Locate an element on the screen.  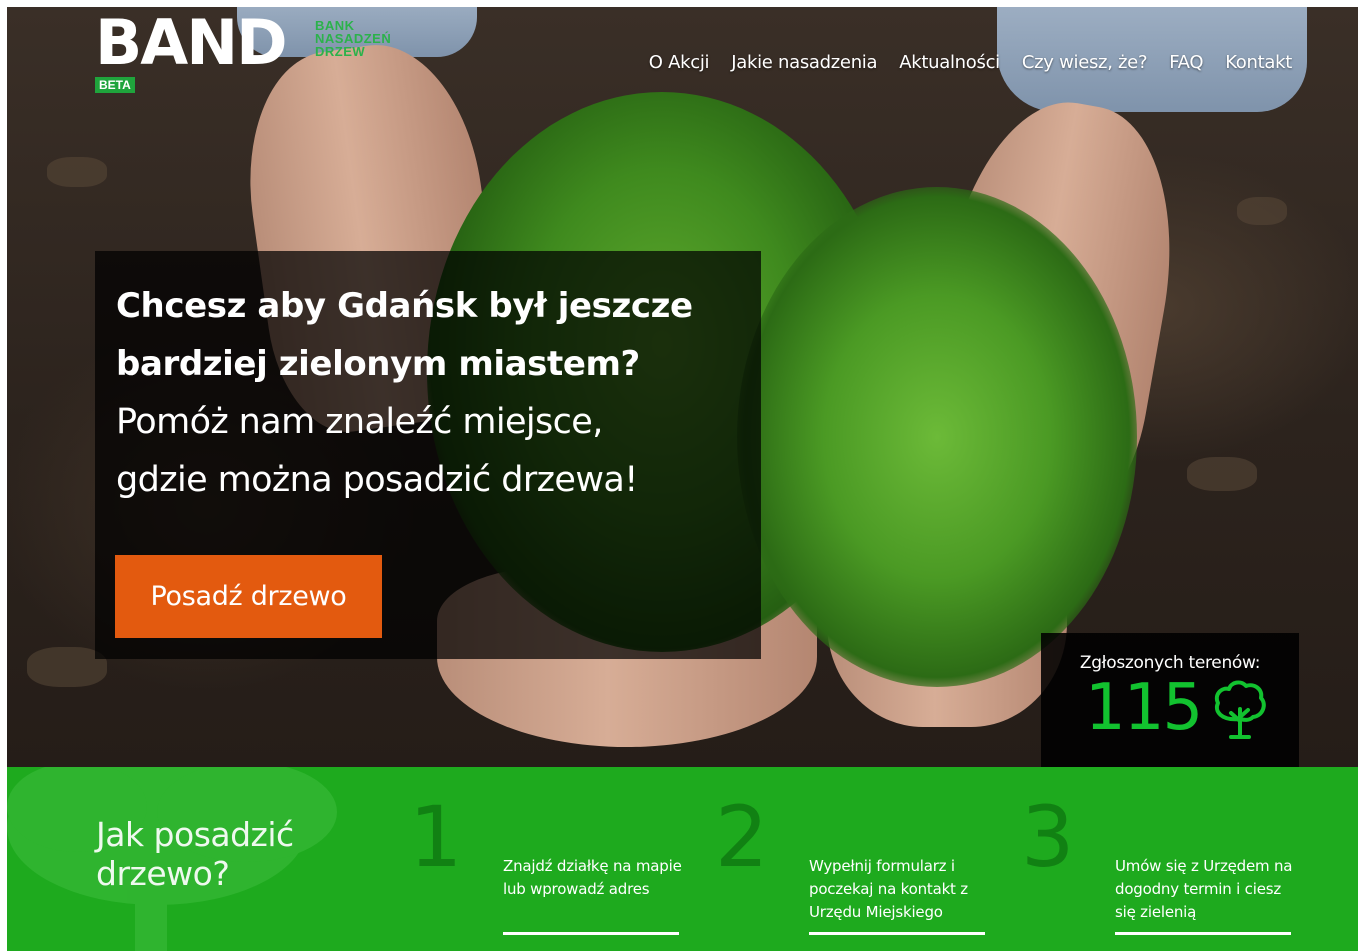
hero-headline-line: Chcesz aby Gdańsk był jeszcze is located at coordinates (404, 306).